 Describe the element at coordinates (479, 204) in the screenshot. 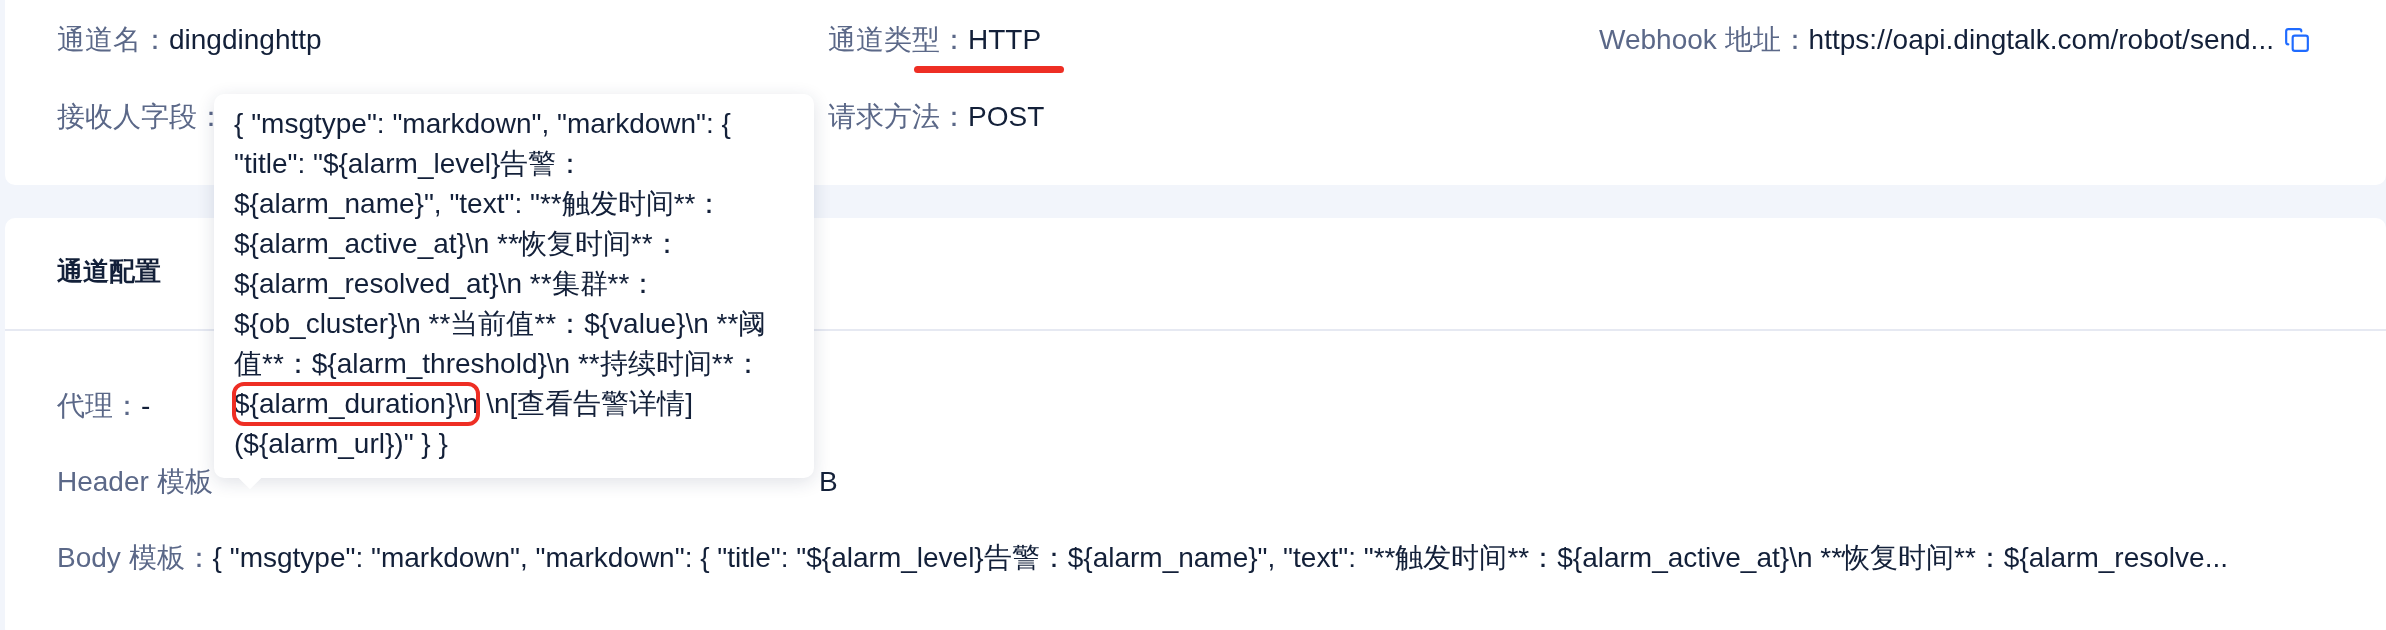

I see `tooltip-text: ${alarm_name}", "text": "**触发时间**：` at that location.